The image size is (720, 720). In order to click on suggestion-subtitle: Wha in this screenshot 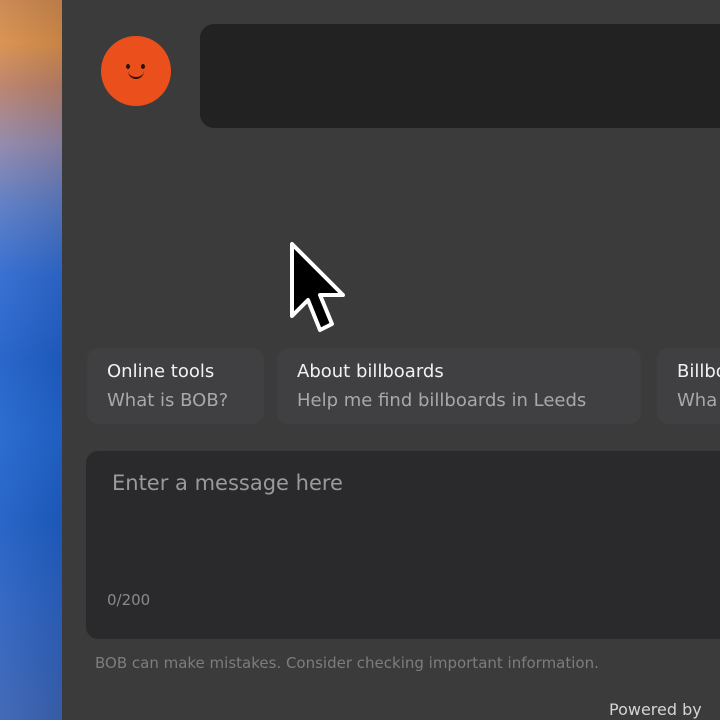, I will do `click(697, 400)`.